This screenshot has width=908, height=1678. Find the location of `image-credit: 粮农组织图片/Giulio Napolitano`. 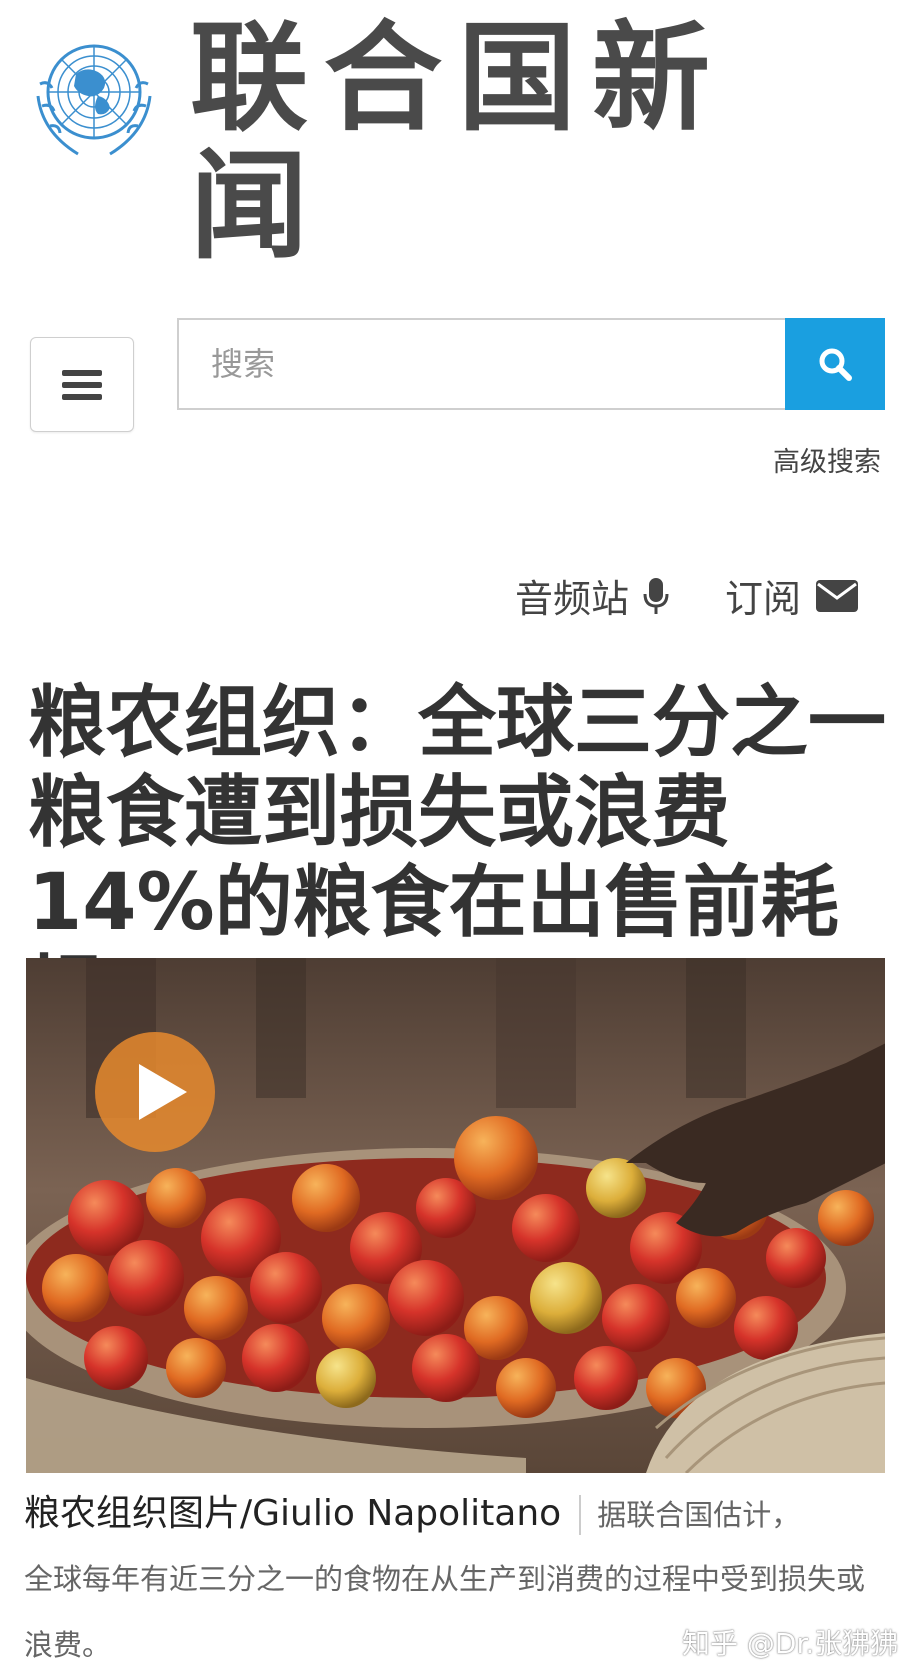

image-credit: 粮农组织图片/Giulio Napolitano is located at coordinates (293, 1513).